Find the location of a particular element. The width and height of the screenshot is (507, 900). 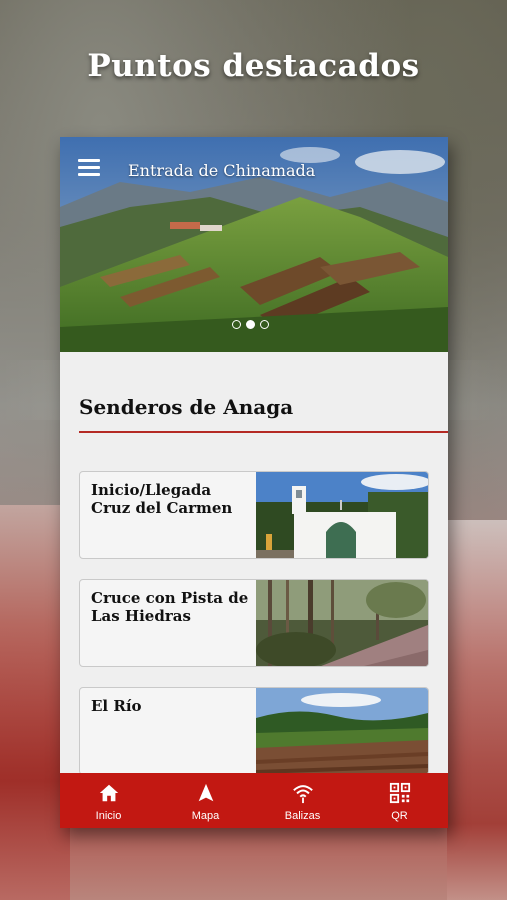

card-title: Inicio/Llegada Cruz del Carmen is located at coordinates (162, 499).